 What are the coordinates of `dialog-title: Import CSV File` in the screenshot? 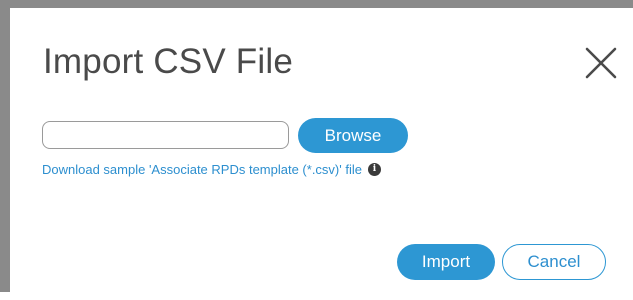 It's located at (168, 61).